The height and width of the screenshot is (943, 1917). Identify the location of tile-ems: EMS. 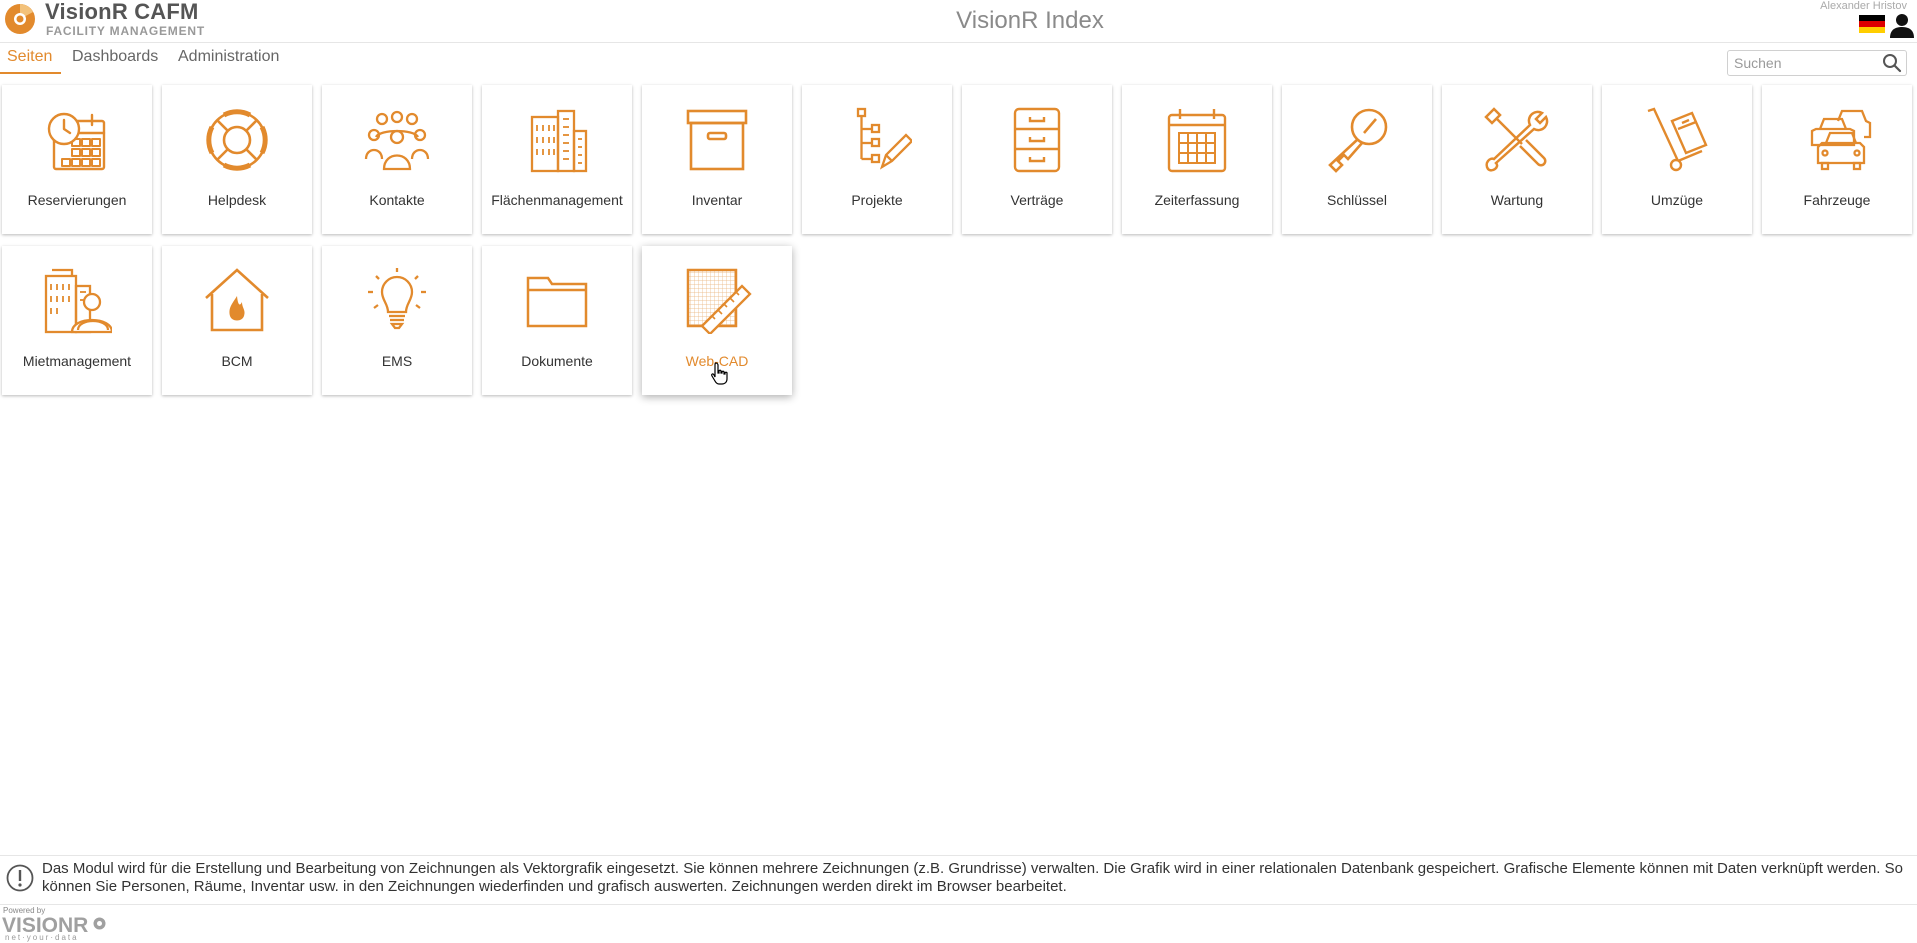
(397, 320).